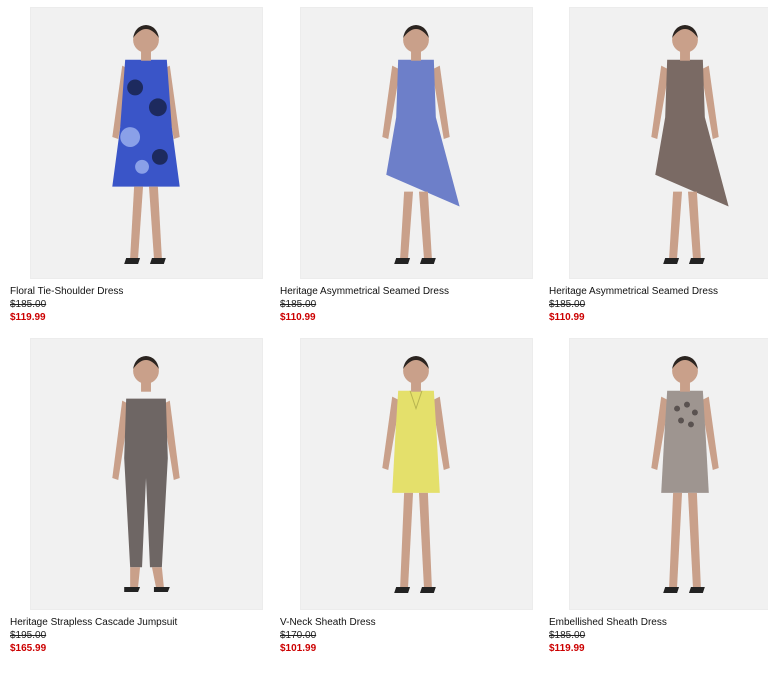 The image size is (768, 681). Describe the element at coordinates (28, 648) in the screenshot. I see `sale-price: $165.99` at that location.